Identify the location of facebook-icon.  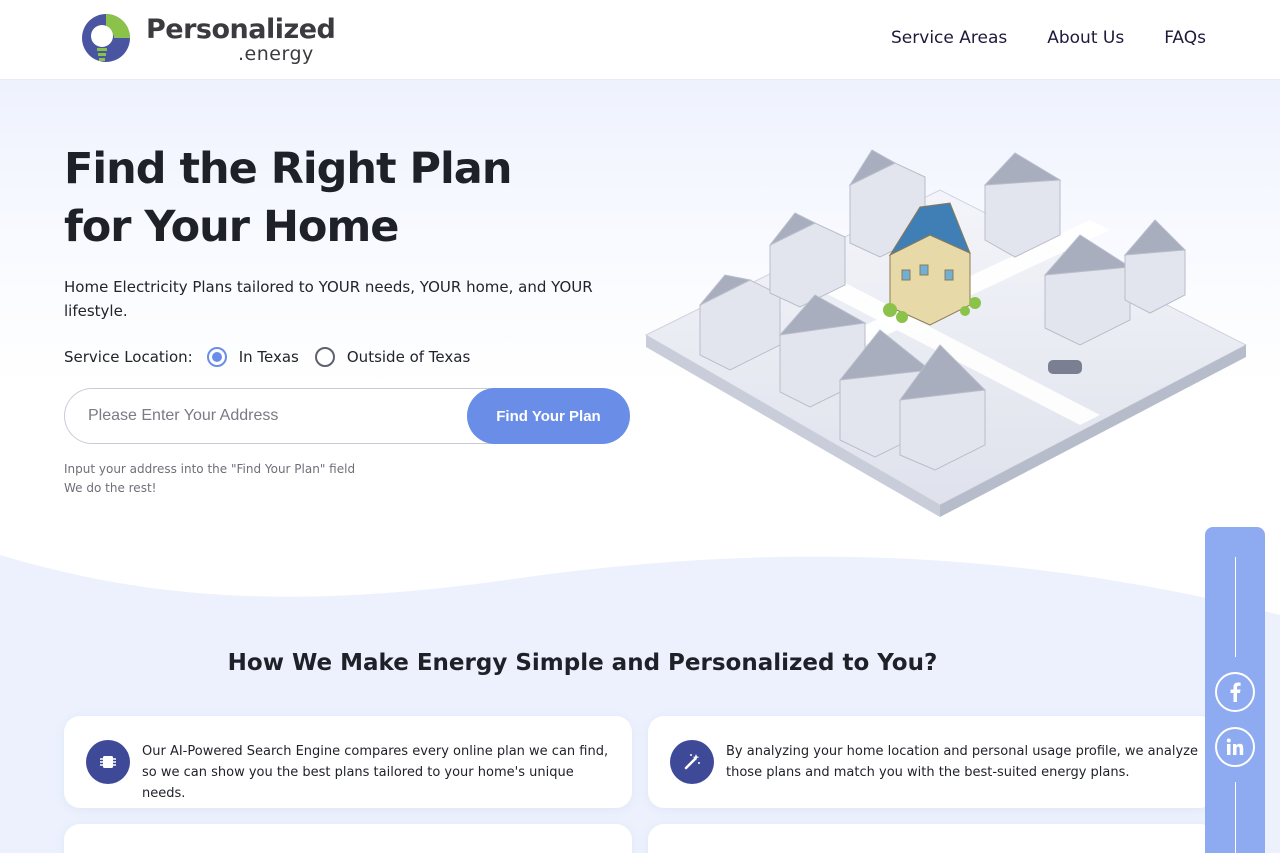
(1235, 692).